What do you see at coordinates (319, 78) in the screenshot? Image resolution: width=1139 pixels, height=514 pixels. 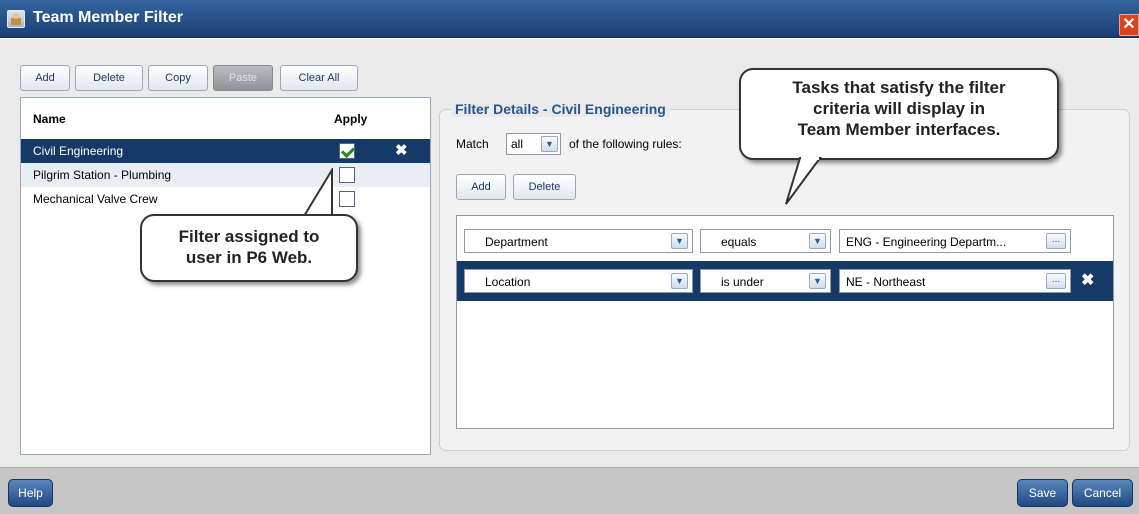 I see `clear-all-button: Clear All` at bounding box center [319, 78].